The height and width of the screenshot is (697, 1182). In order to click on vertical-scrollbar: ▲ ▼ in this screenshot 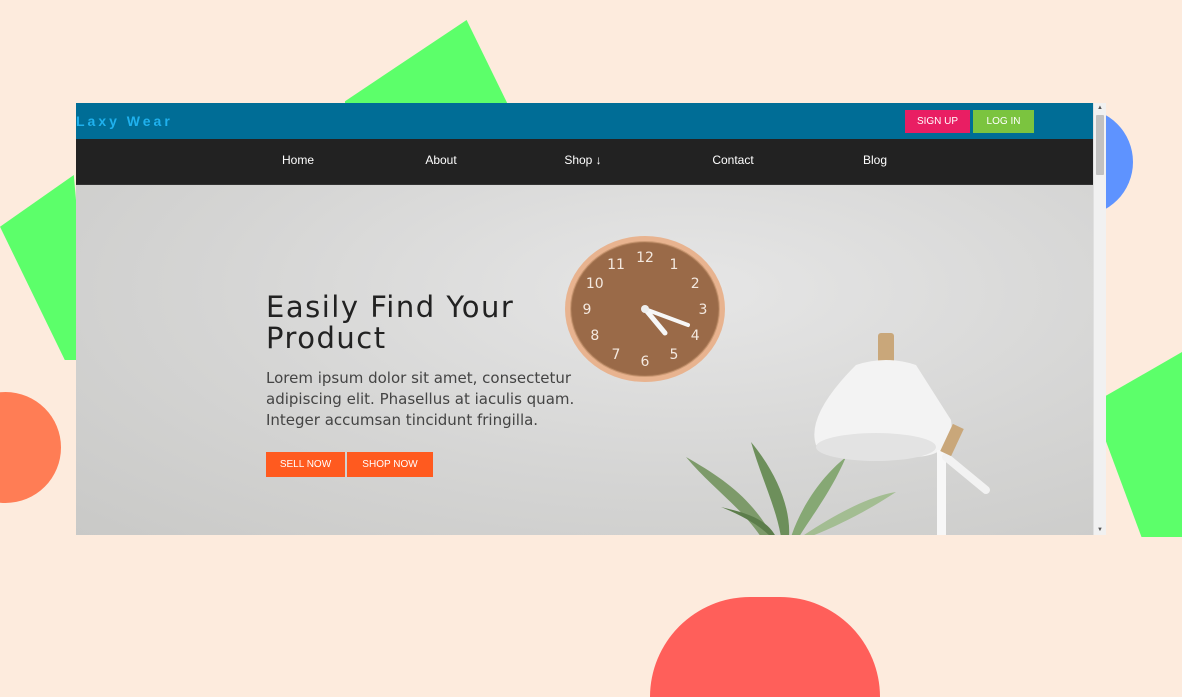, I will do `click(1099, 319)`.